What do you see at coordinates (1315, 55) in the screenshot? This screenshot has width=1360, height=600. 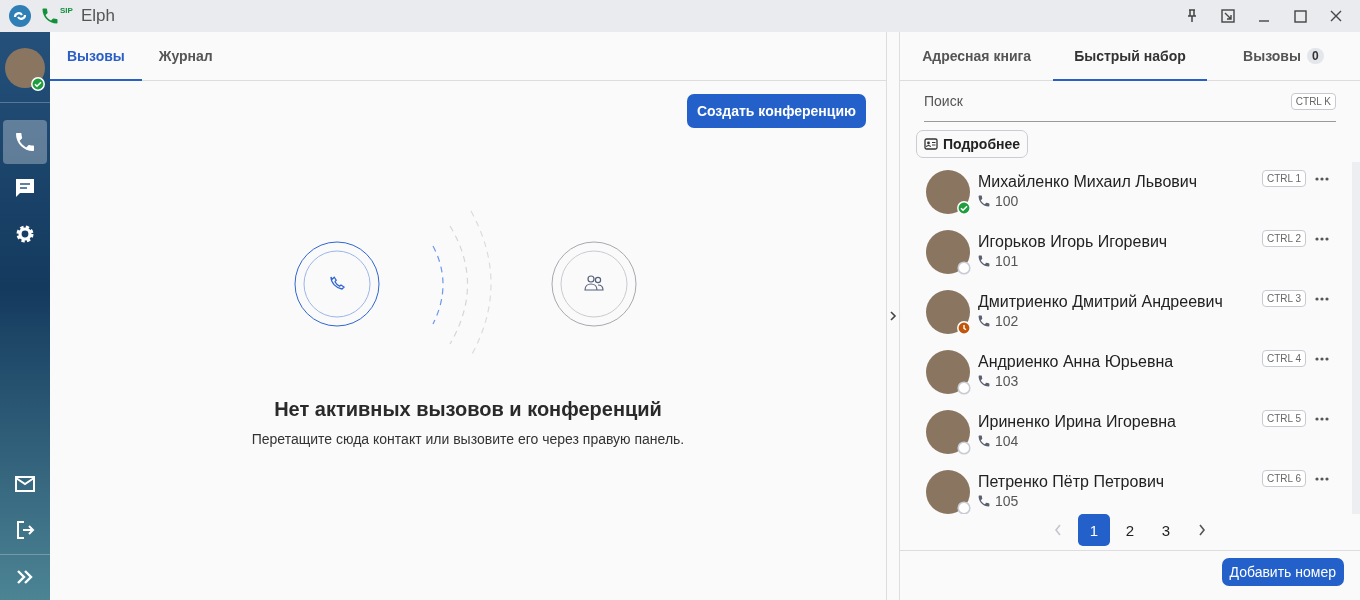 I see `count-badge: 0` at bounding box center [1315, 55].